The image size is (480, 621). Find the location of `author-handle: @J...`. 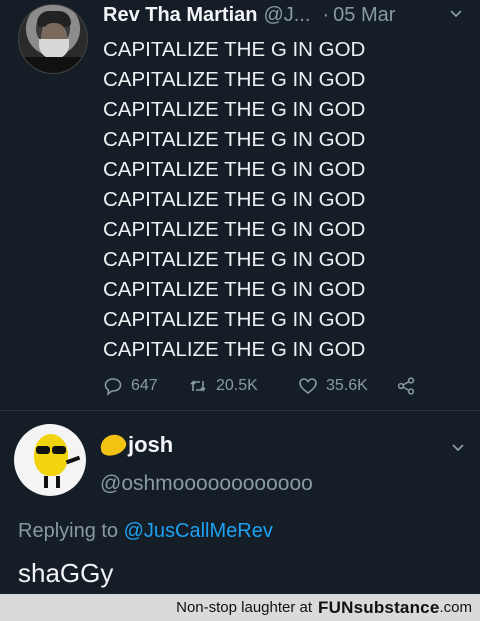

author-handle: @J... is located at coordinates (286, 15).